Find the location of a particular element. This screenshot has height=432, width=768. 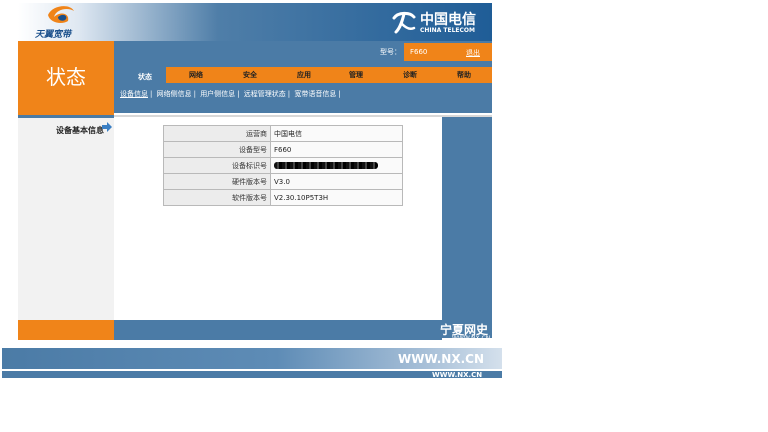

row-label: 运营商 is located at coordinates (217, 133).